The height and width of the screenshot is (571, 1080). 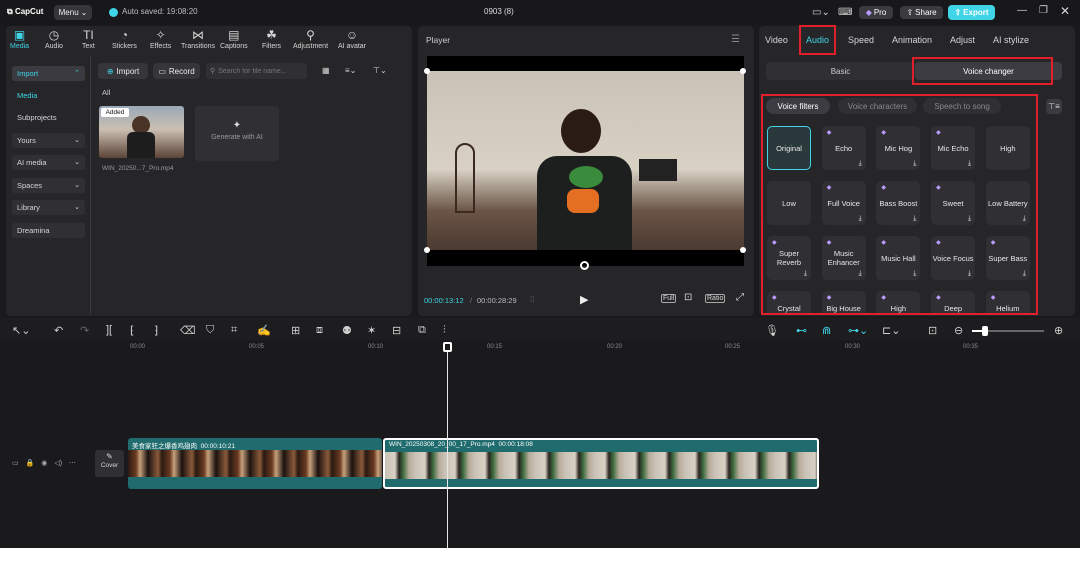 What do you see at coordinates (30, 463) in the screenshot?
I see `lock-icon: 🔒` at bounding box center [30, 463].